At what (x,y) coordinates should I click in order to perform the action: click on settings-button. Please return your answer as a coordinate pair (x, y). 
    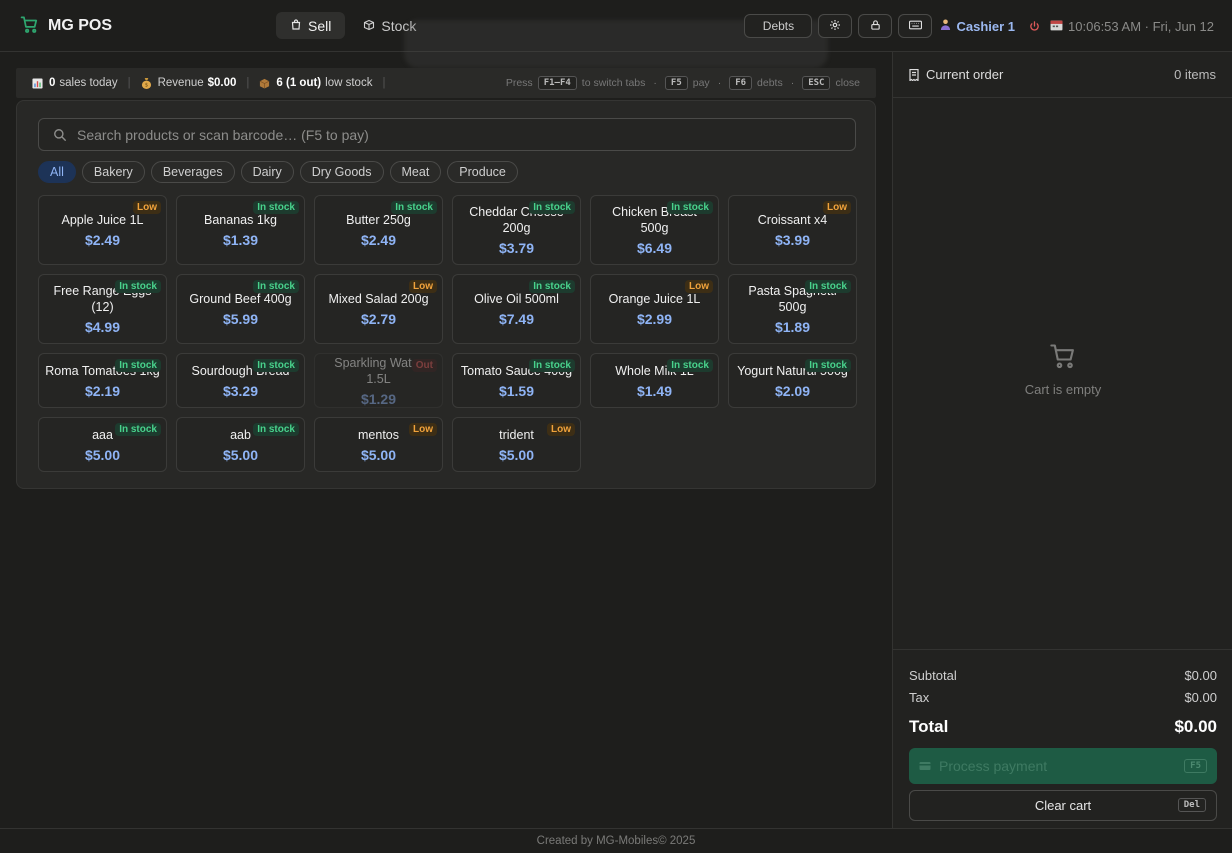
    Looking at the image, I should click on (835, 26).